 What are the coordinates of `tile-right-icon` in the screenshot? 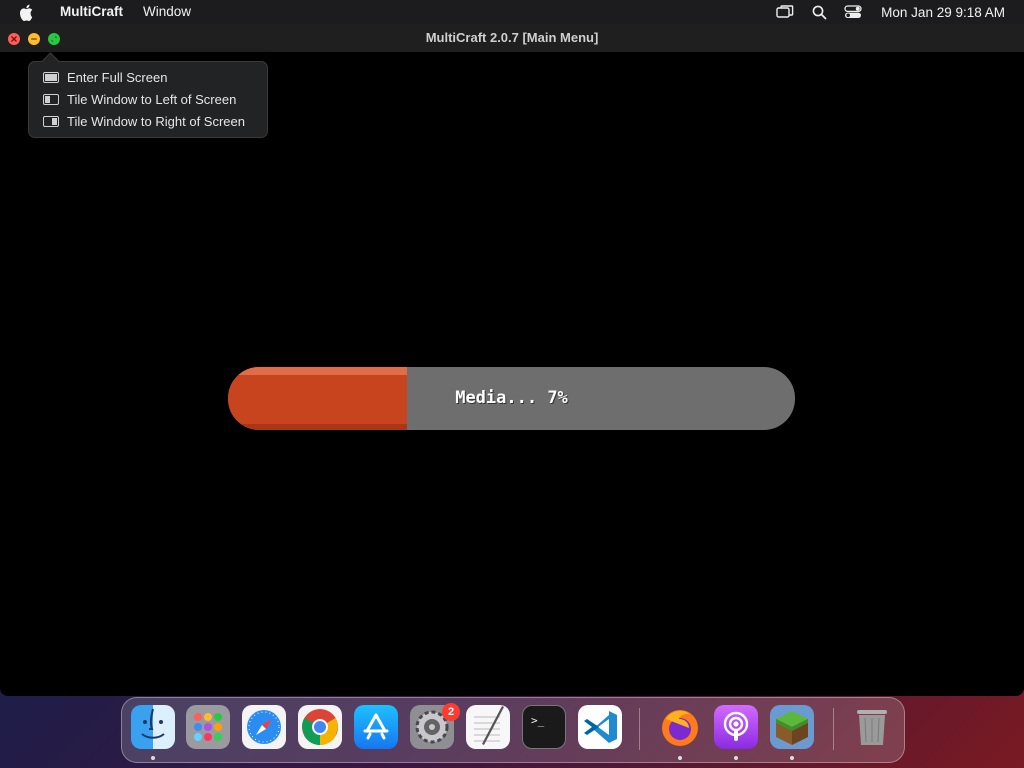 It's located at (51, 121).